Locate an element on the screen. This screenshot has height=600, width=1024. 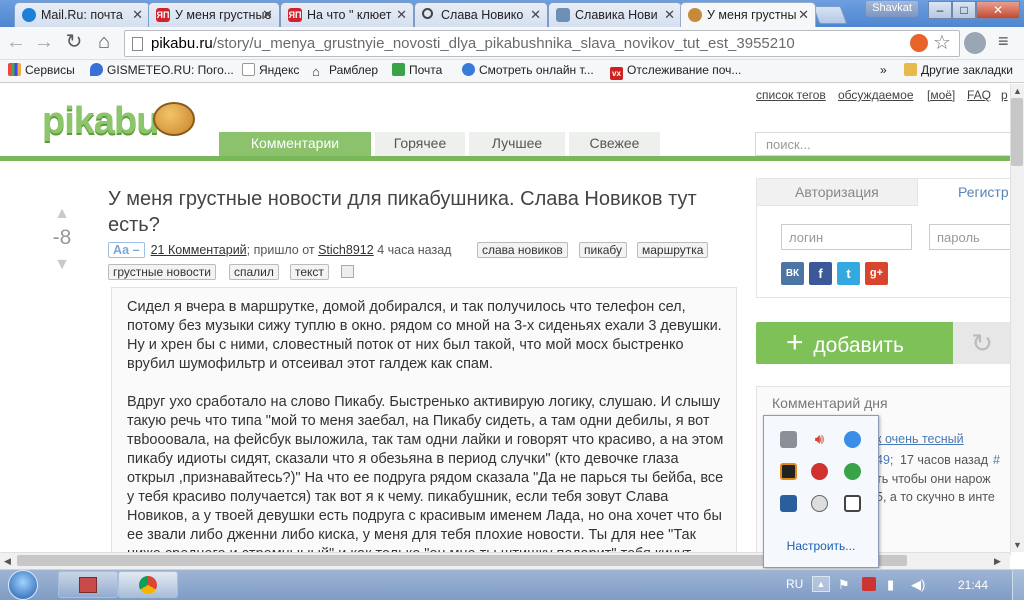
my-link: [моё] is located at coordinates (941, 95).